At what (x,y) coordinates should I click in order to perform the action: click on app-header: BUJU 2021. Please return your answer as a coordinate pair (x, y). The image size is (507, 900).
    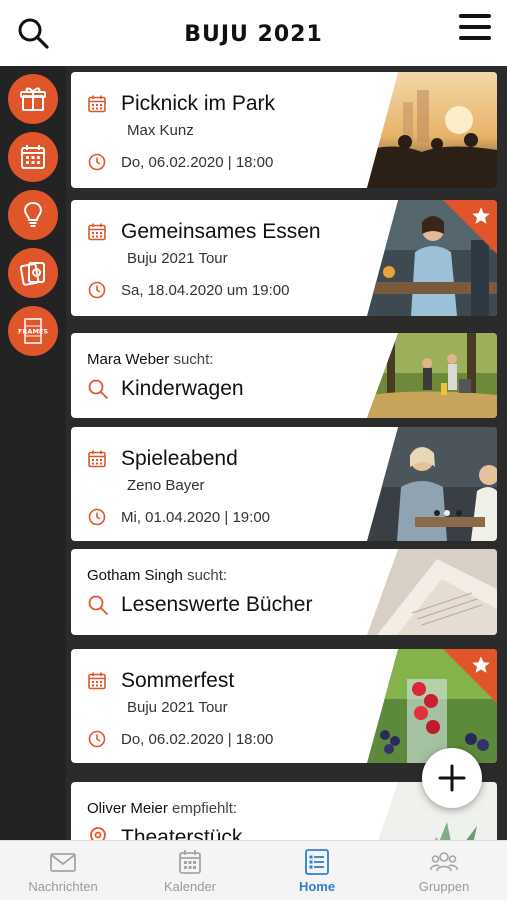
    Looking at the image, I should click on (253, 33).